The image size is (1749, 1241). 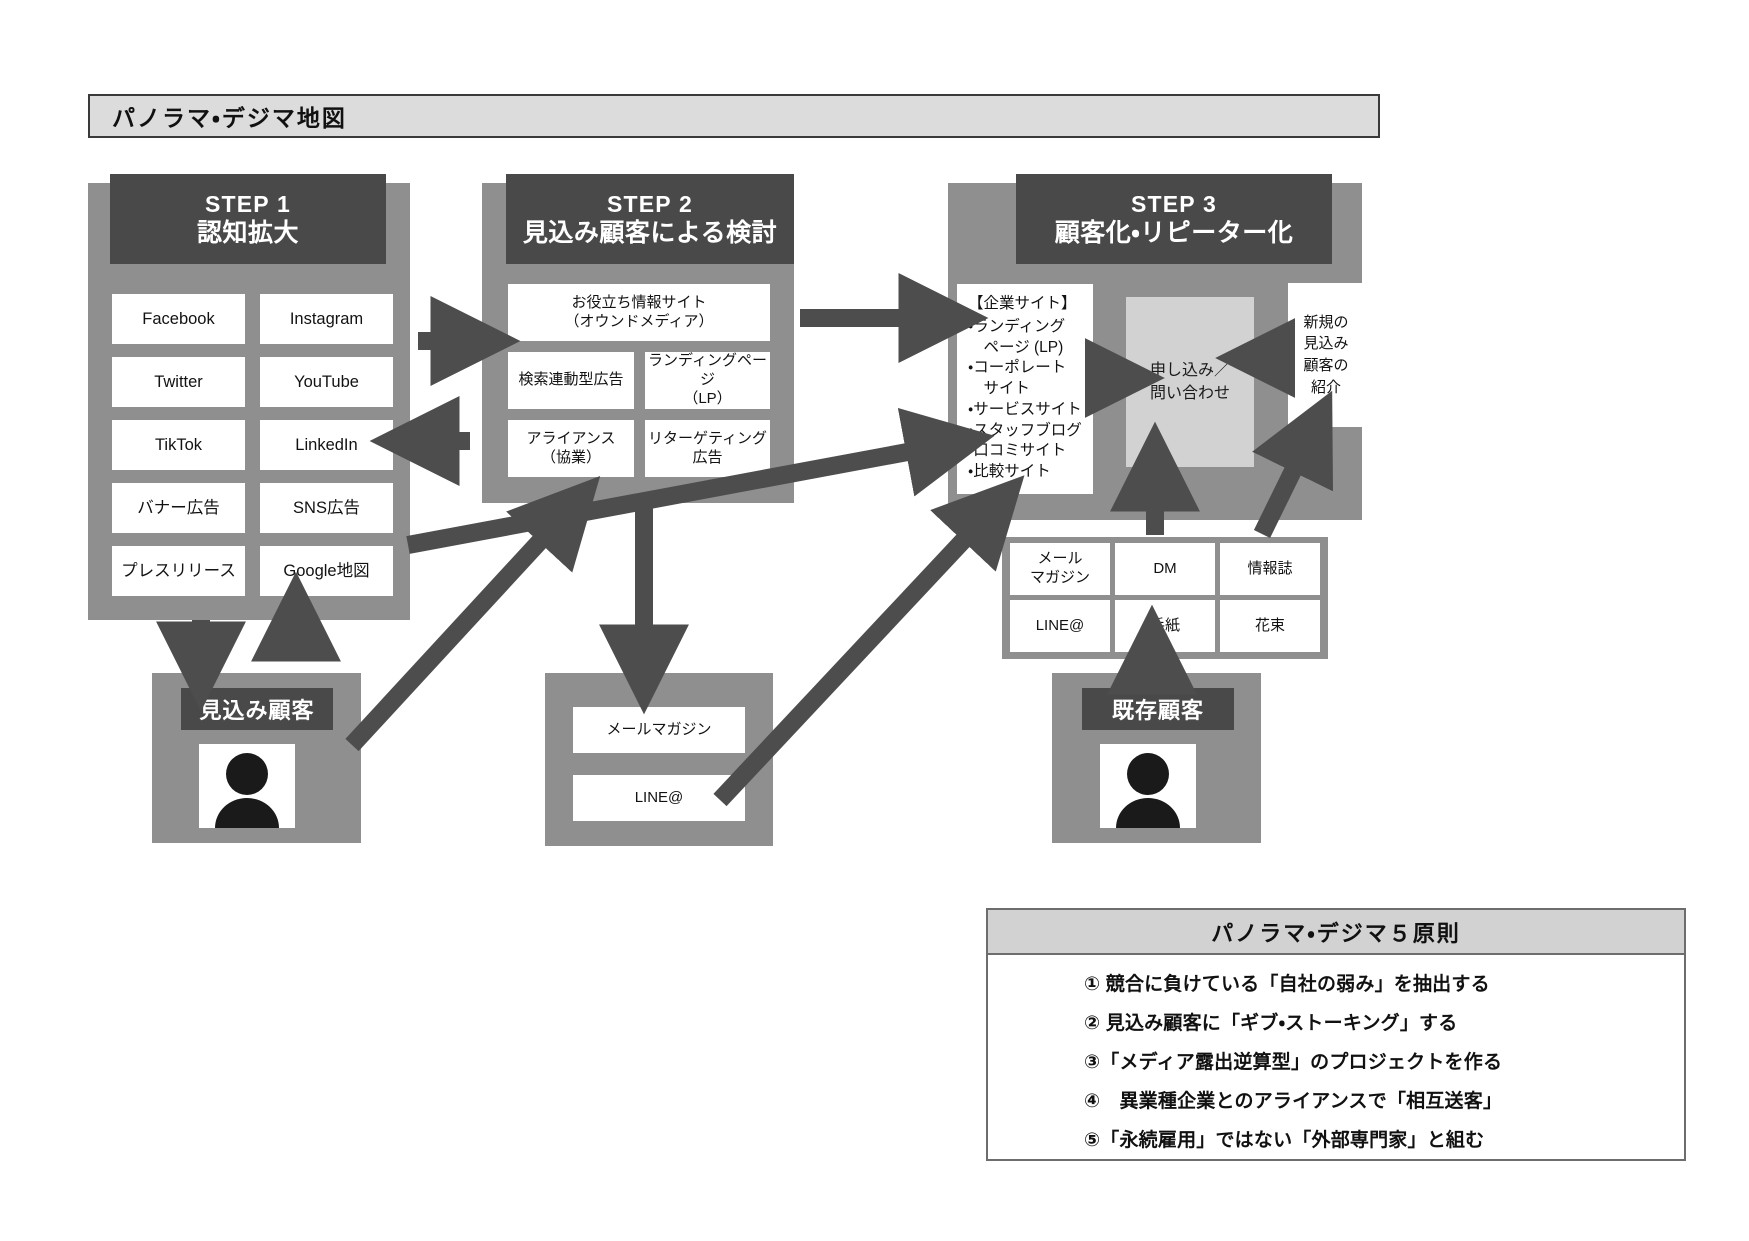 I want to click on step1-item-twitter: Twitter, so click(x=178, y=382).